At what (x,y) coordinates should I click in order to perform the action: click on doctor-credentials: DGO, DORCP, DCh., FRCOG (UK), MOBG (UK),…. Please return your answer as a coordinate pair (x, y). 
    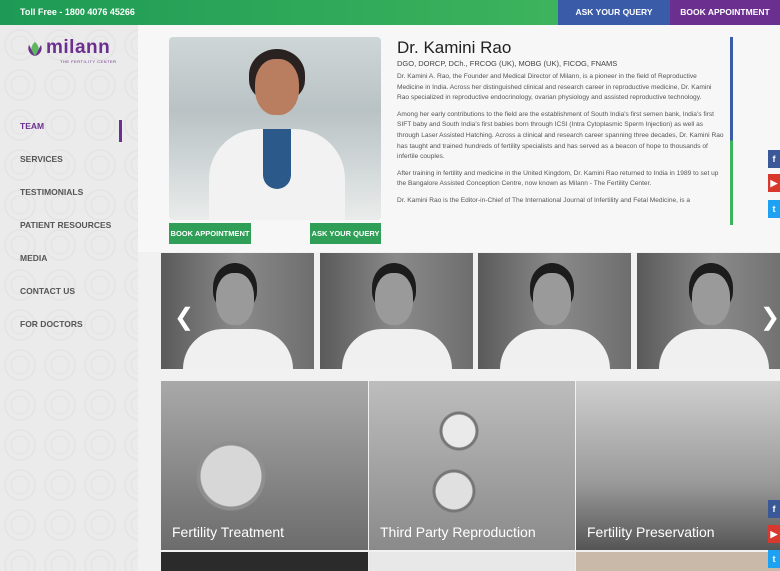
    Looking at the image, I should click on (507, 63).